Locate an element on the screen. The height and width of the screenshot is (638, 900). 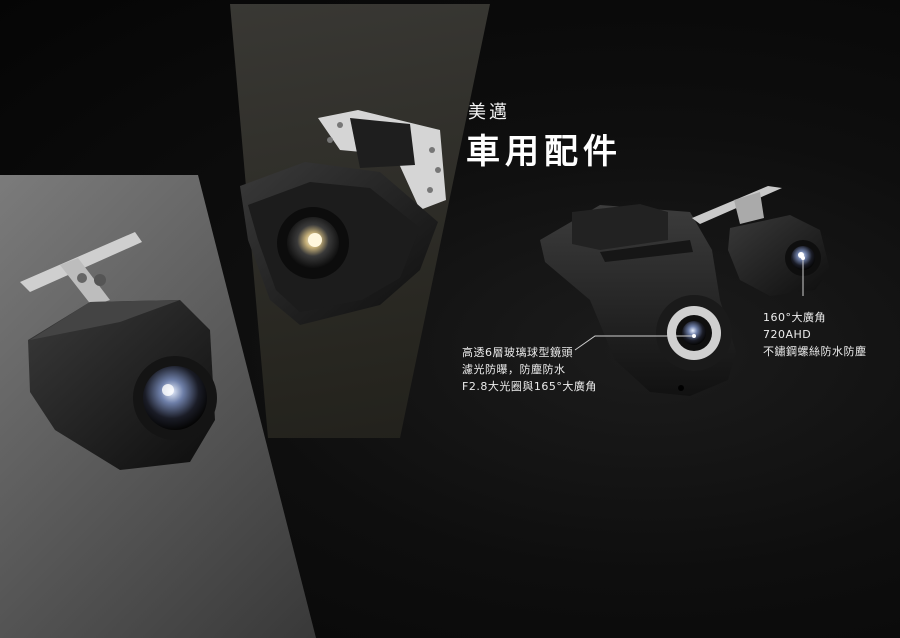
rear-camera-feature-angle: 160°大廣角 is located at coordinates (794, 317).